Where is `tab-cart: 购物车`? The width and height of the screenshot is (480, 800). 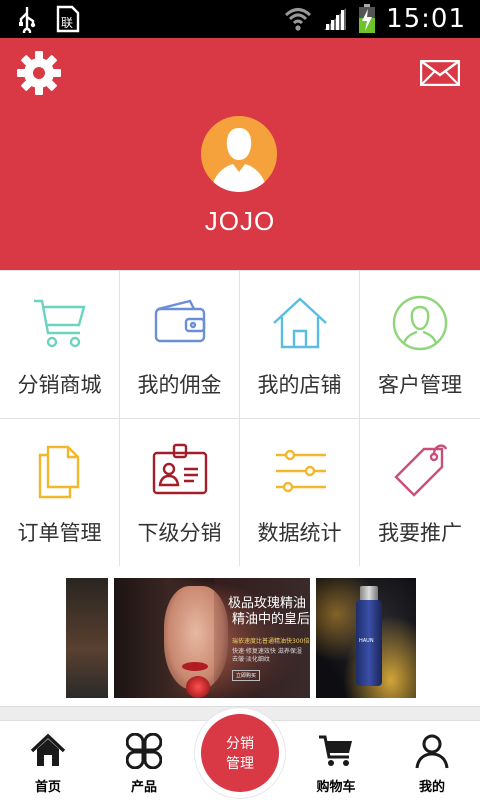
tab-cart: 购物车 is located at coordinates (336, 760).